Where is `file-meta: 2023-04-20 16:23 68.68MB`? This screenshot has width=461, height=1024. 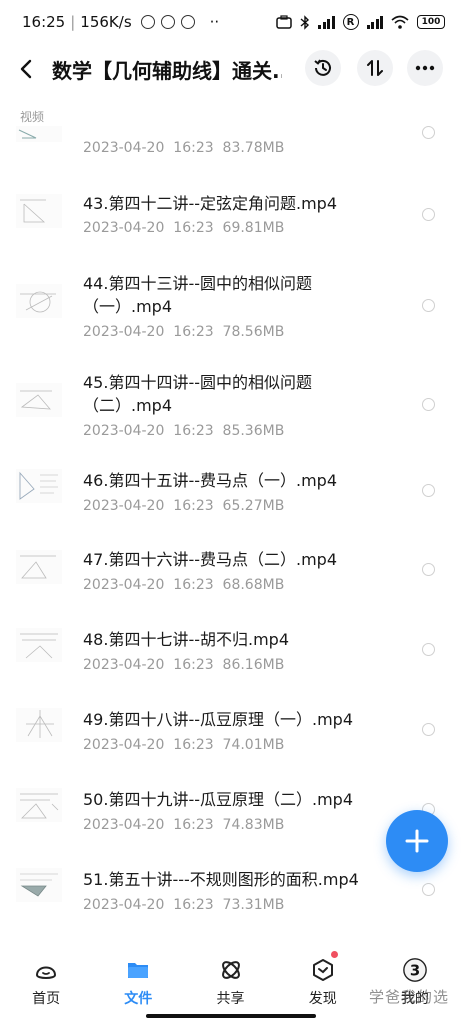 file-meta: 2023-04-20 16:23 68.68MB is located at coordinates (184, 585).